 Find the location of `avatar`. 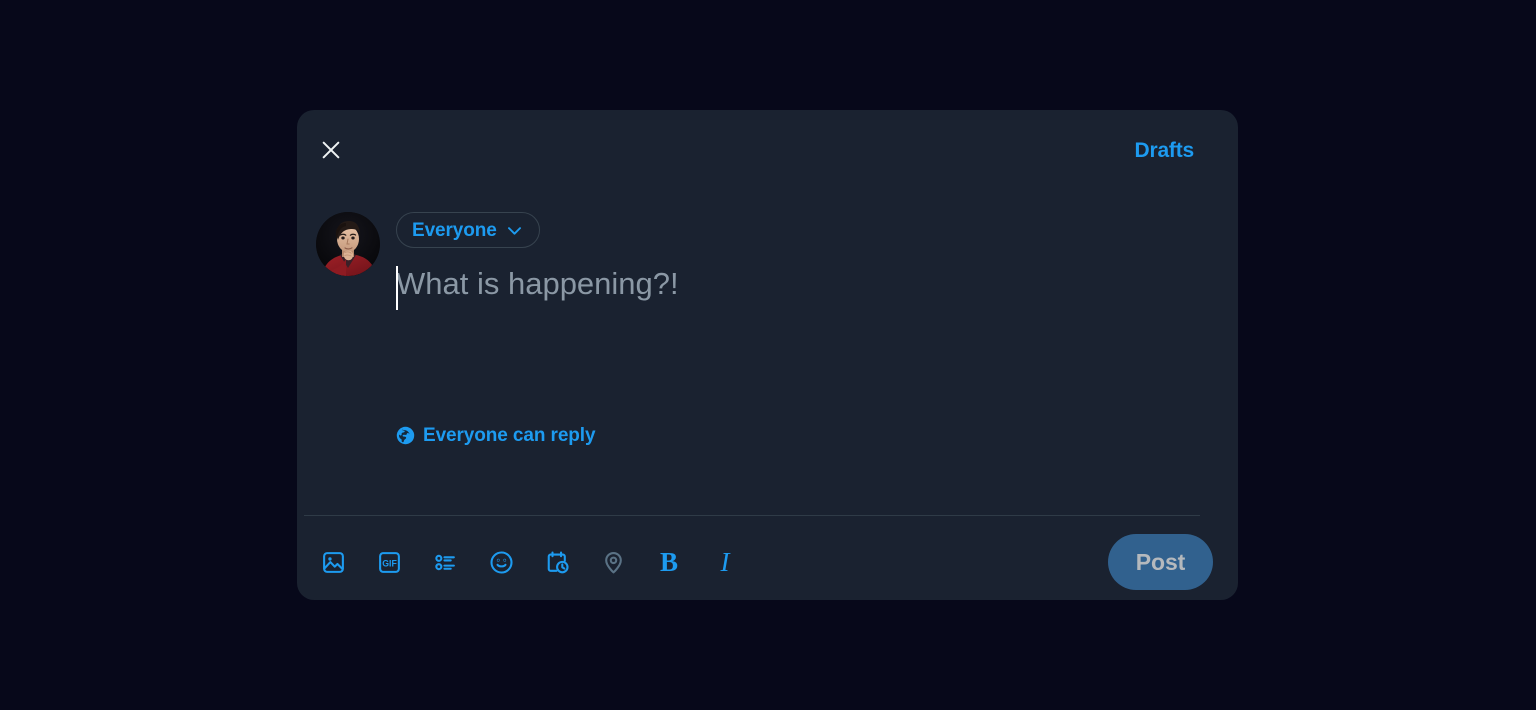

avatar is located at coordinates (348, 244).